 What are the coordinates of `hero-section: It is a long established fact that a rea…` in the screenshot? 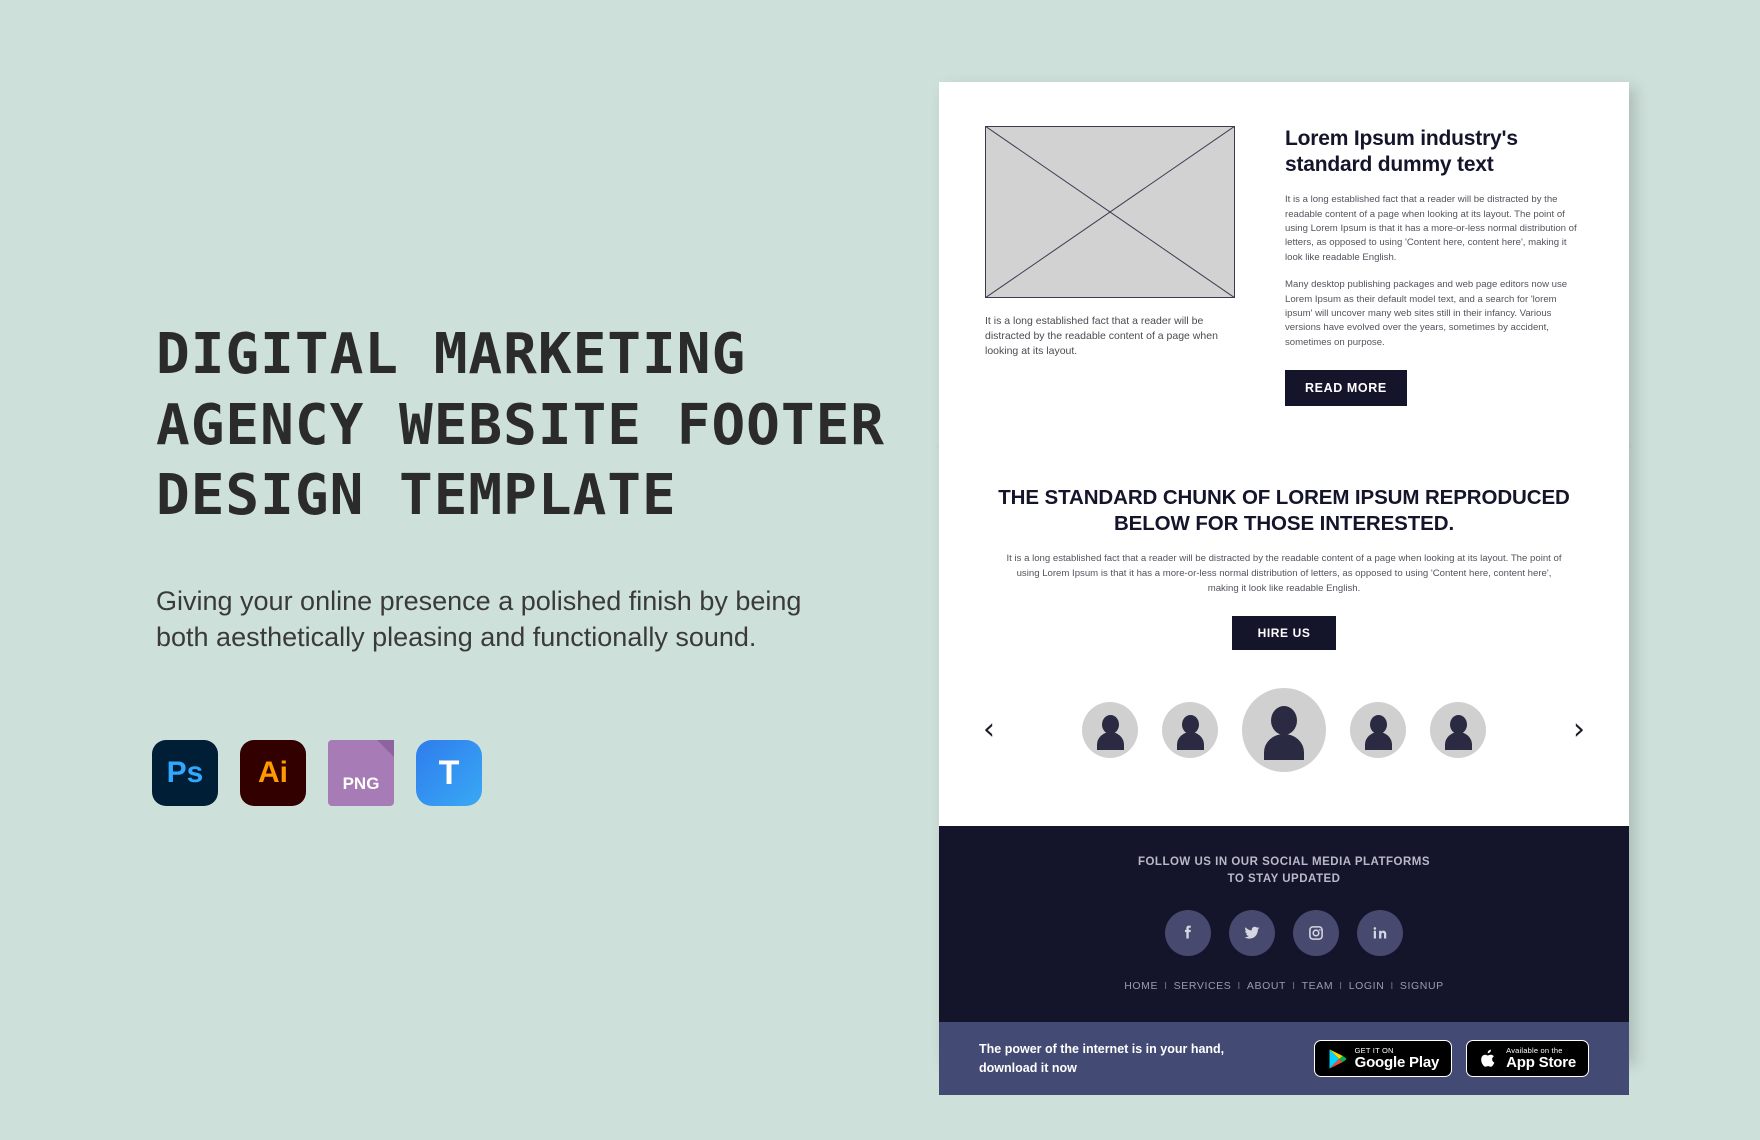 It's located at (1284, 264).